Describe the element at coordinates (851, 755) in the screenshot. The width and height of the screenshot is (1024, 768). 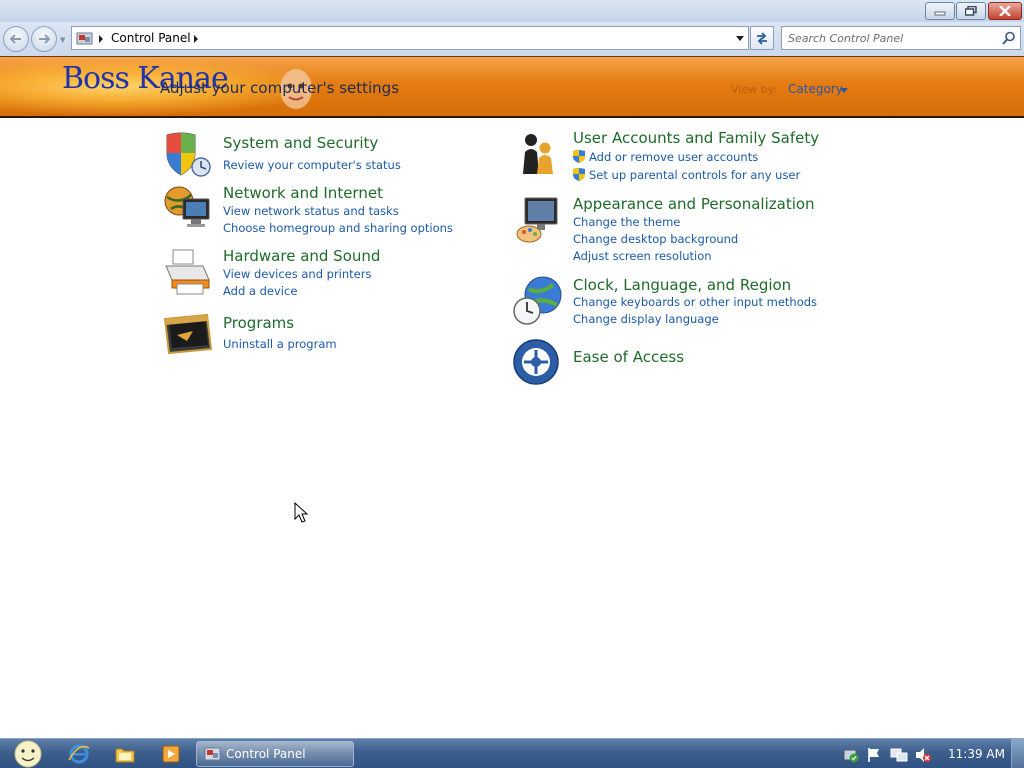
I see `action-center-icon` at that location.